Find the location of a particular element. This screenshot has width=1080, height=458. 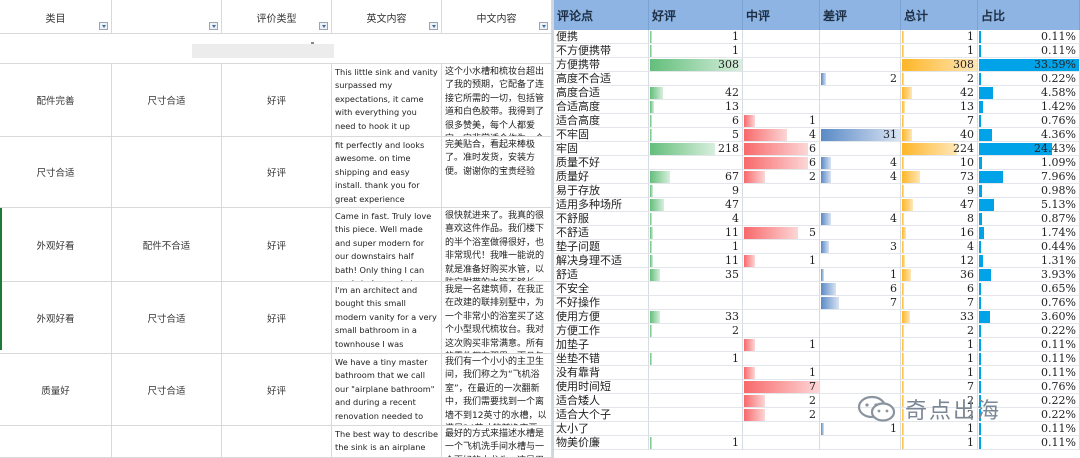

percent-cell: 3.60% is located at coordinates (1029, 317).